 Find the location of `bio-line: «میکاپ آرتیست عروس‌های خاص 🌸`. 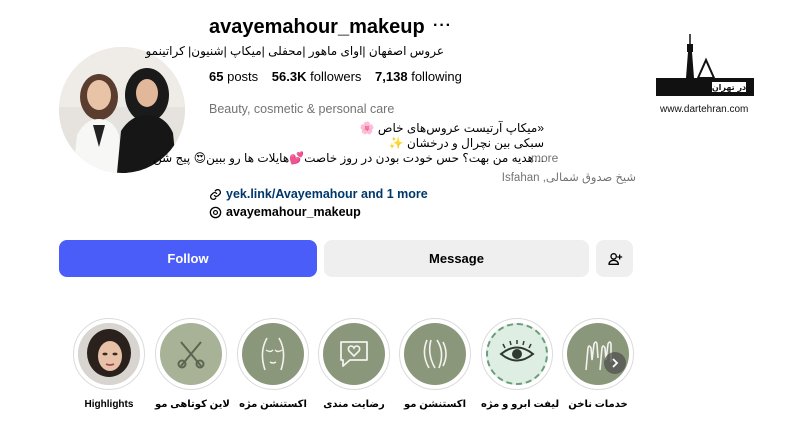

bio-line: «میکاپ آرتیست عروس‌های خاص 🌸 is located at coordinates (451, 128).